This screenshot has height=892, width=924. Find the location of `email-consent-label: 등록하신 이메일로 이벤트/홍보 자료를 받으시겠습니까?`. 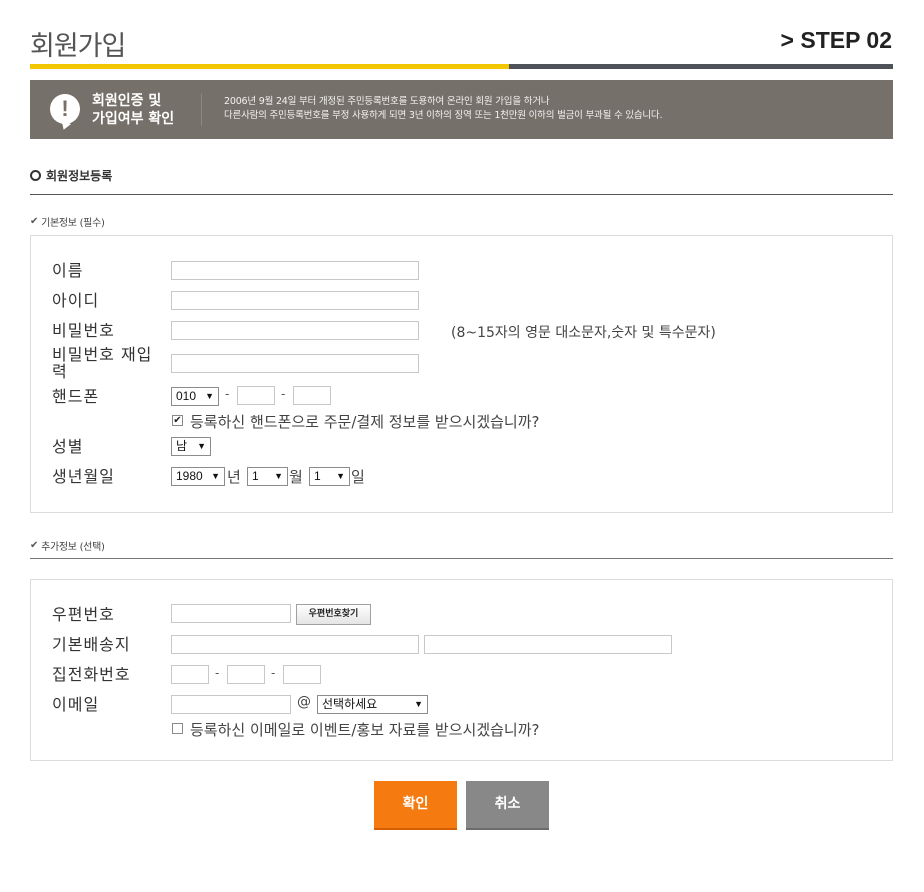

email-consent-label: 등록하신 이메일로 이벤트/홍보 자료를 받으시겠습니까? is located at coordinates (365, 730).